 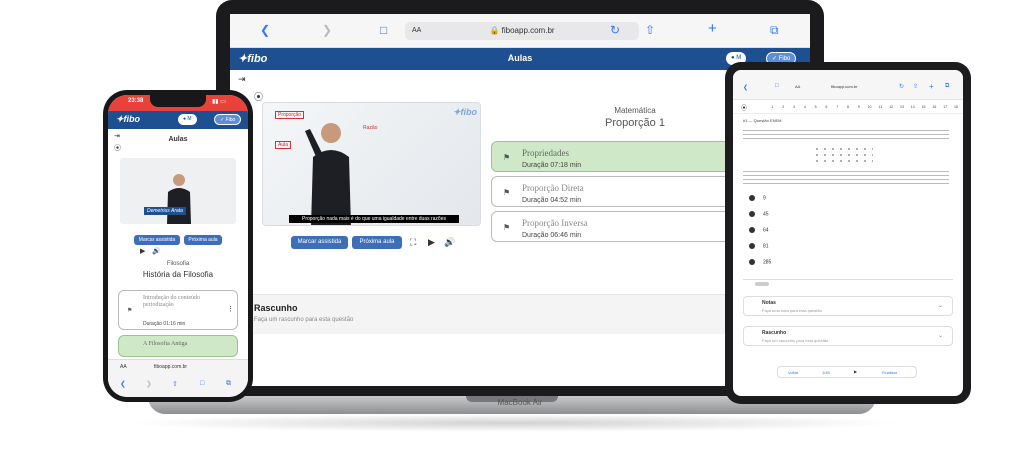 I want to click on video-player: Demetrius Arata, so click(x=178, y=191).